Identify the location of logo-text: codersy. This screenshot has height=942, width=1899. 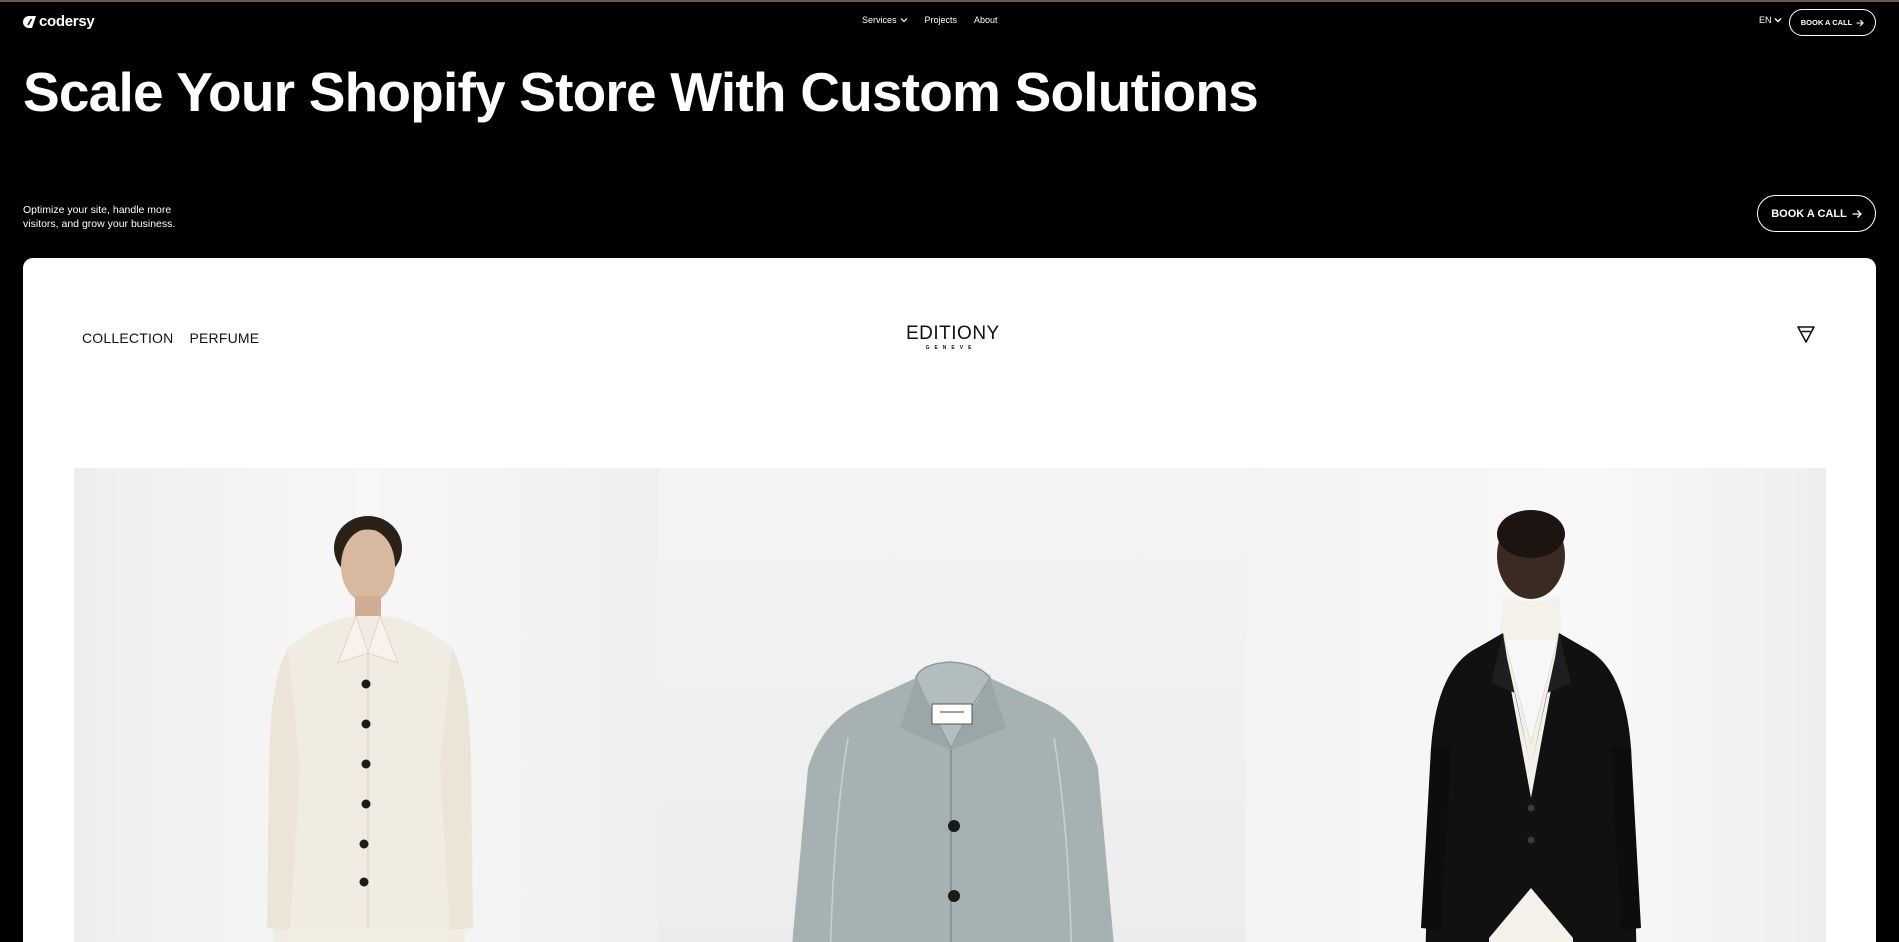
(67, 21).